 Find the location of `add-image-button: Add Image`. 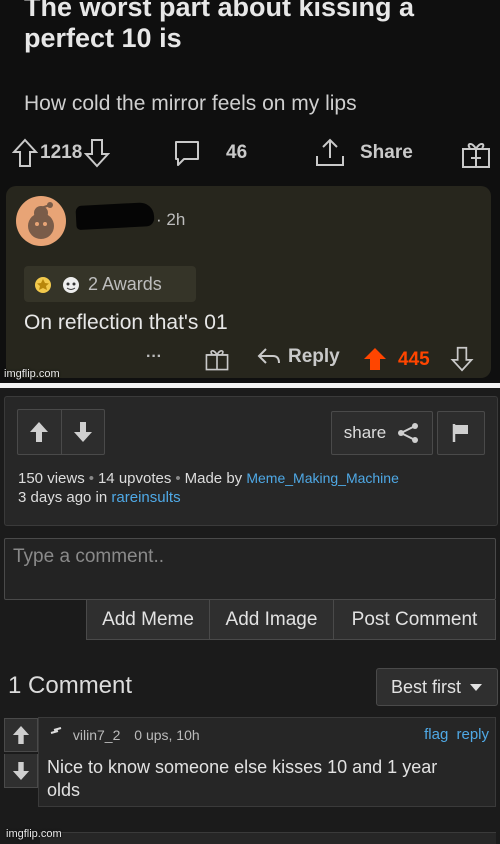

add-image-button: Add Image is located at coordinates (272, 620).